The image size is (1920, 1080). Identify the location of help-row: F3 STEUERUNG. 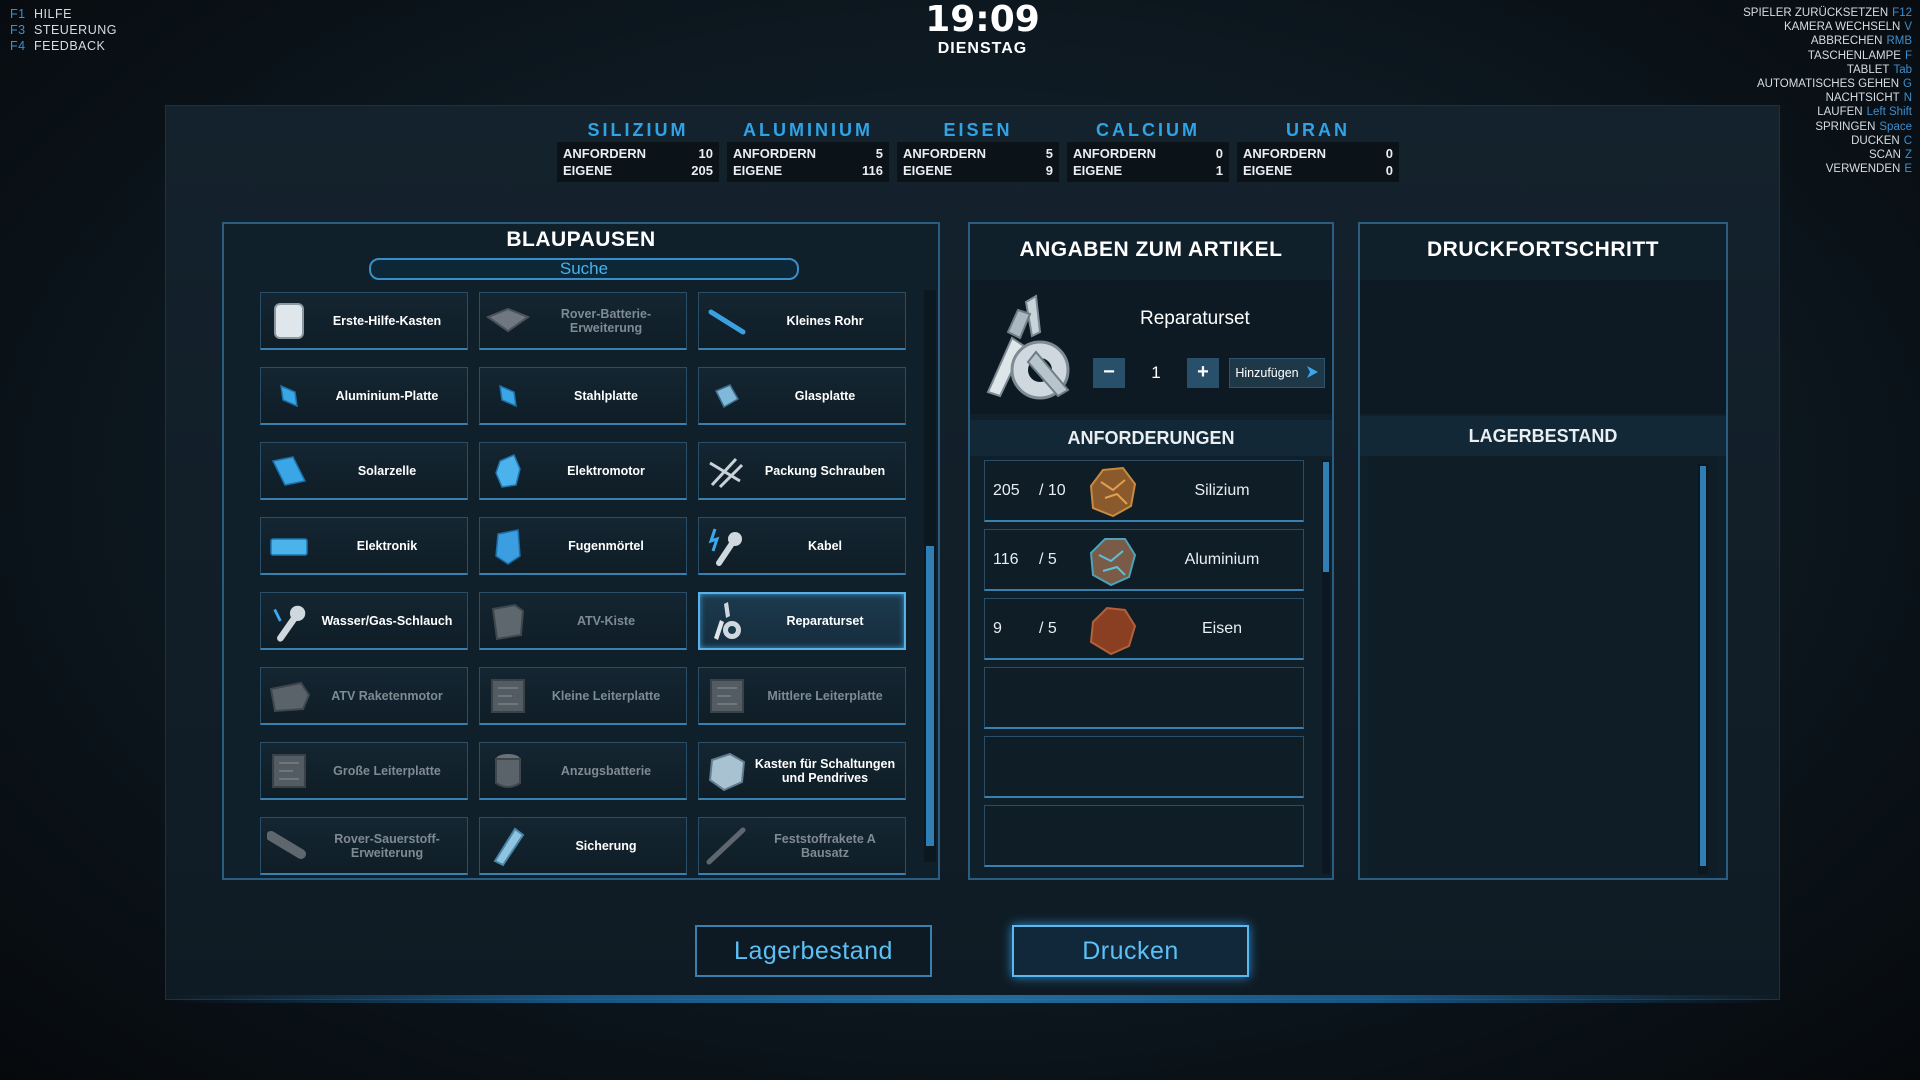
(63, 30).